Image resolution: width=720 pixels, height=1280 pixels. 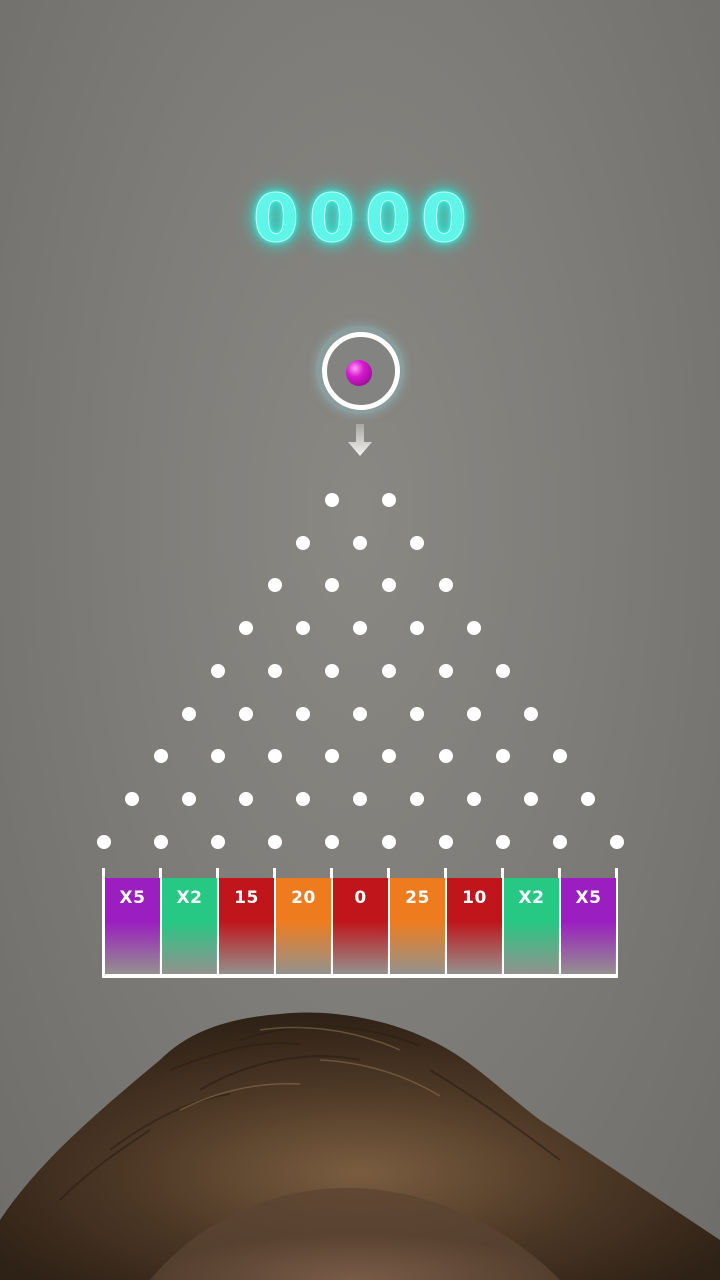 What do you see at coordinates (531, 926) in the screenshot?
I see `bin-x2-right: X2` at bounding box center [531, 926].